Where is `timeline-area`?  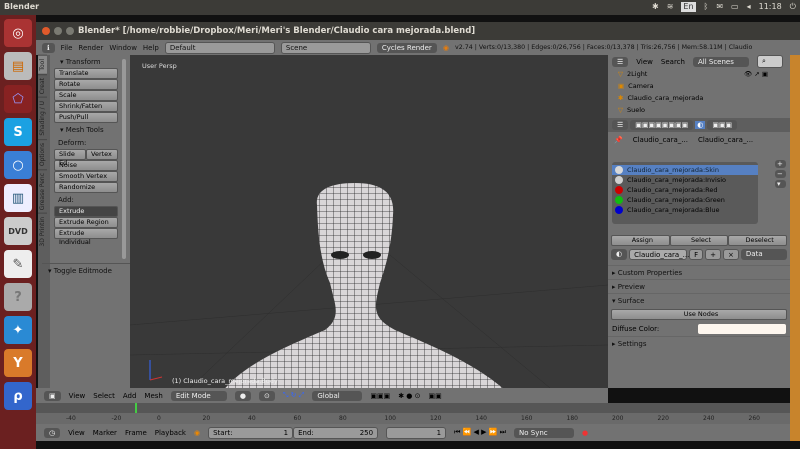 timeline-area is located at coordinates (413, 408).